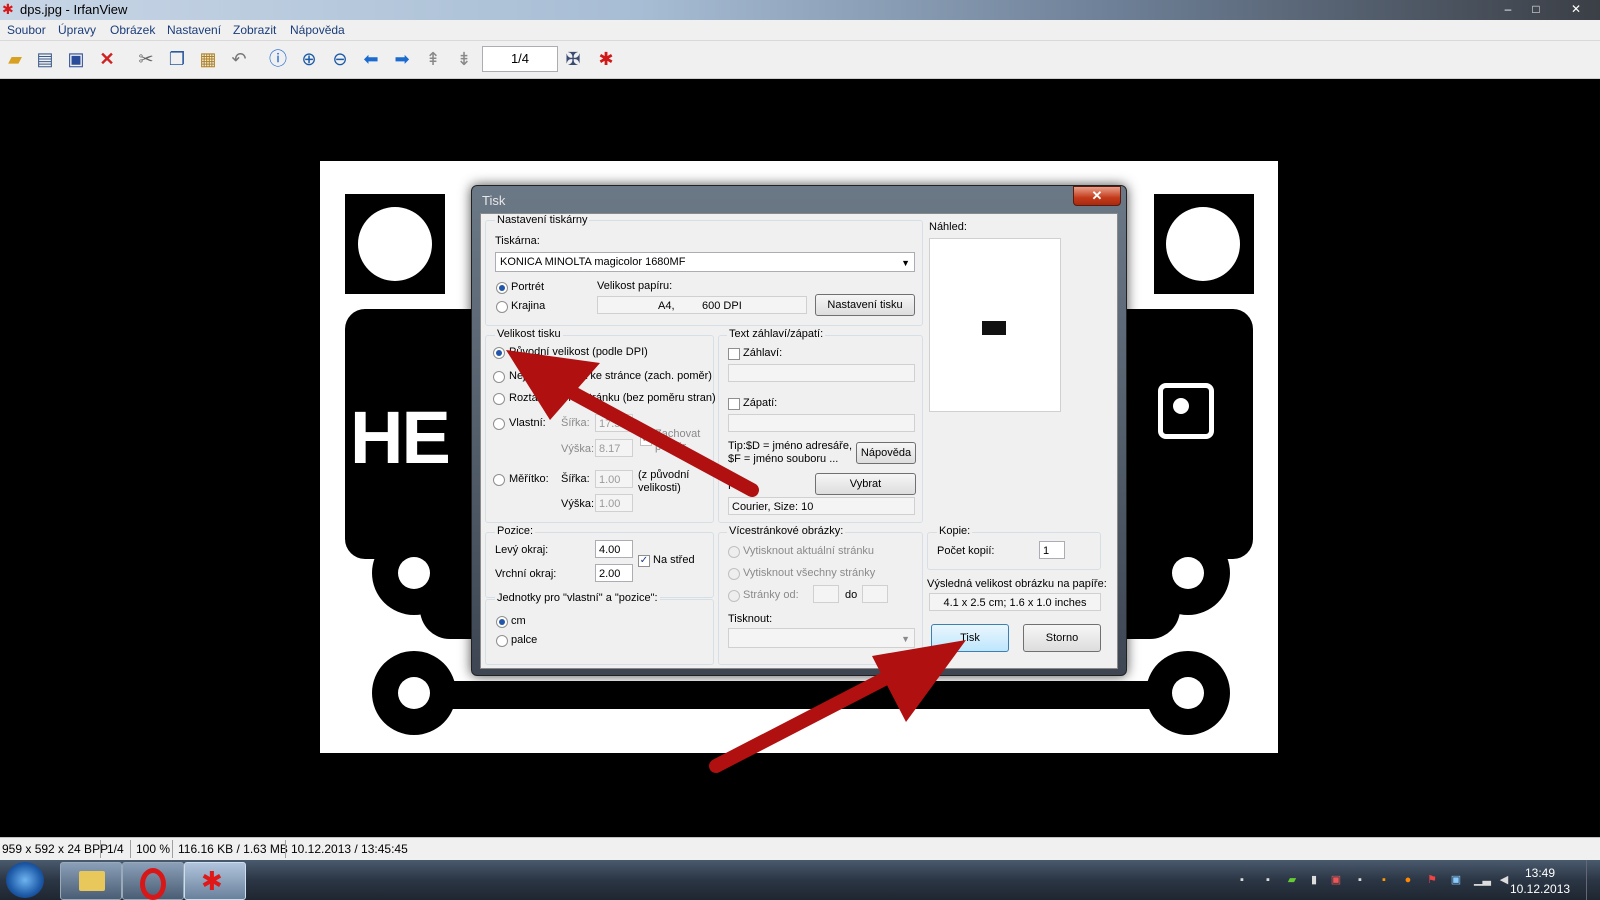 The image size is (1600, 900). I want to click on slideshow-icon: ▤, so click(45, 59).